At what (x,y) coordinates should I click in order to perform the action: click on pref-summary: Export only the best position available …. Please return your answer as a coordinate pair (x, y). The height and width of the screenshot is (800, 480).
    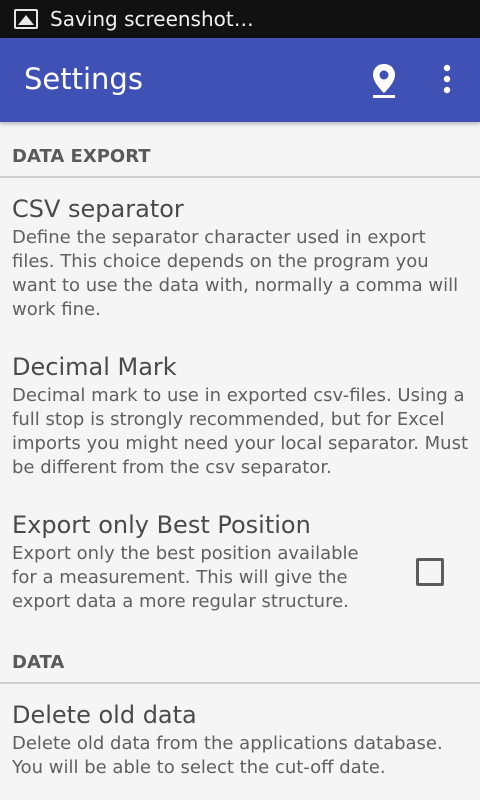
    Looking at the image, I should click on (185, 577).